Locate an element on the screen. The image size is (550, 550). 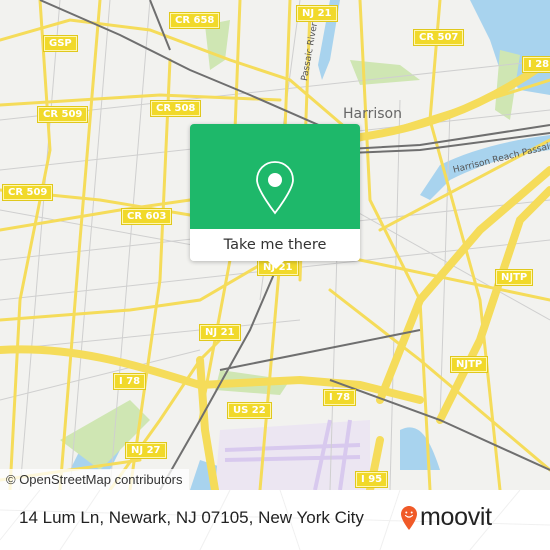
road-shield: GSP is located at coordinates (60, 43).